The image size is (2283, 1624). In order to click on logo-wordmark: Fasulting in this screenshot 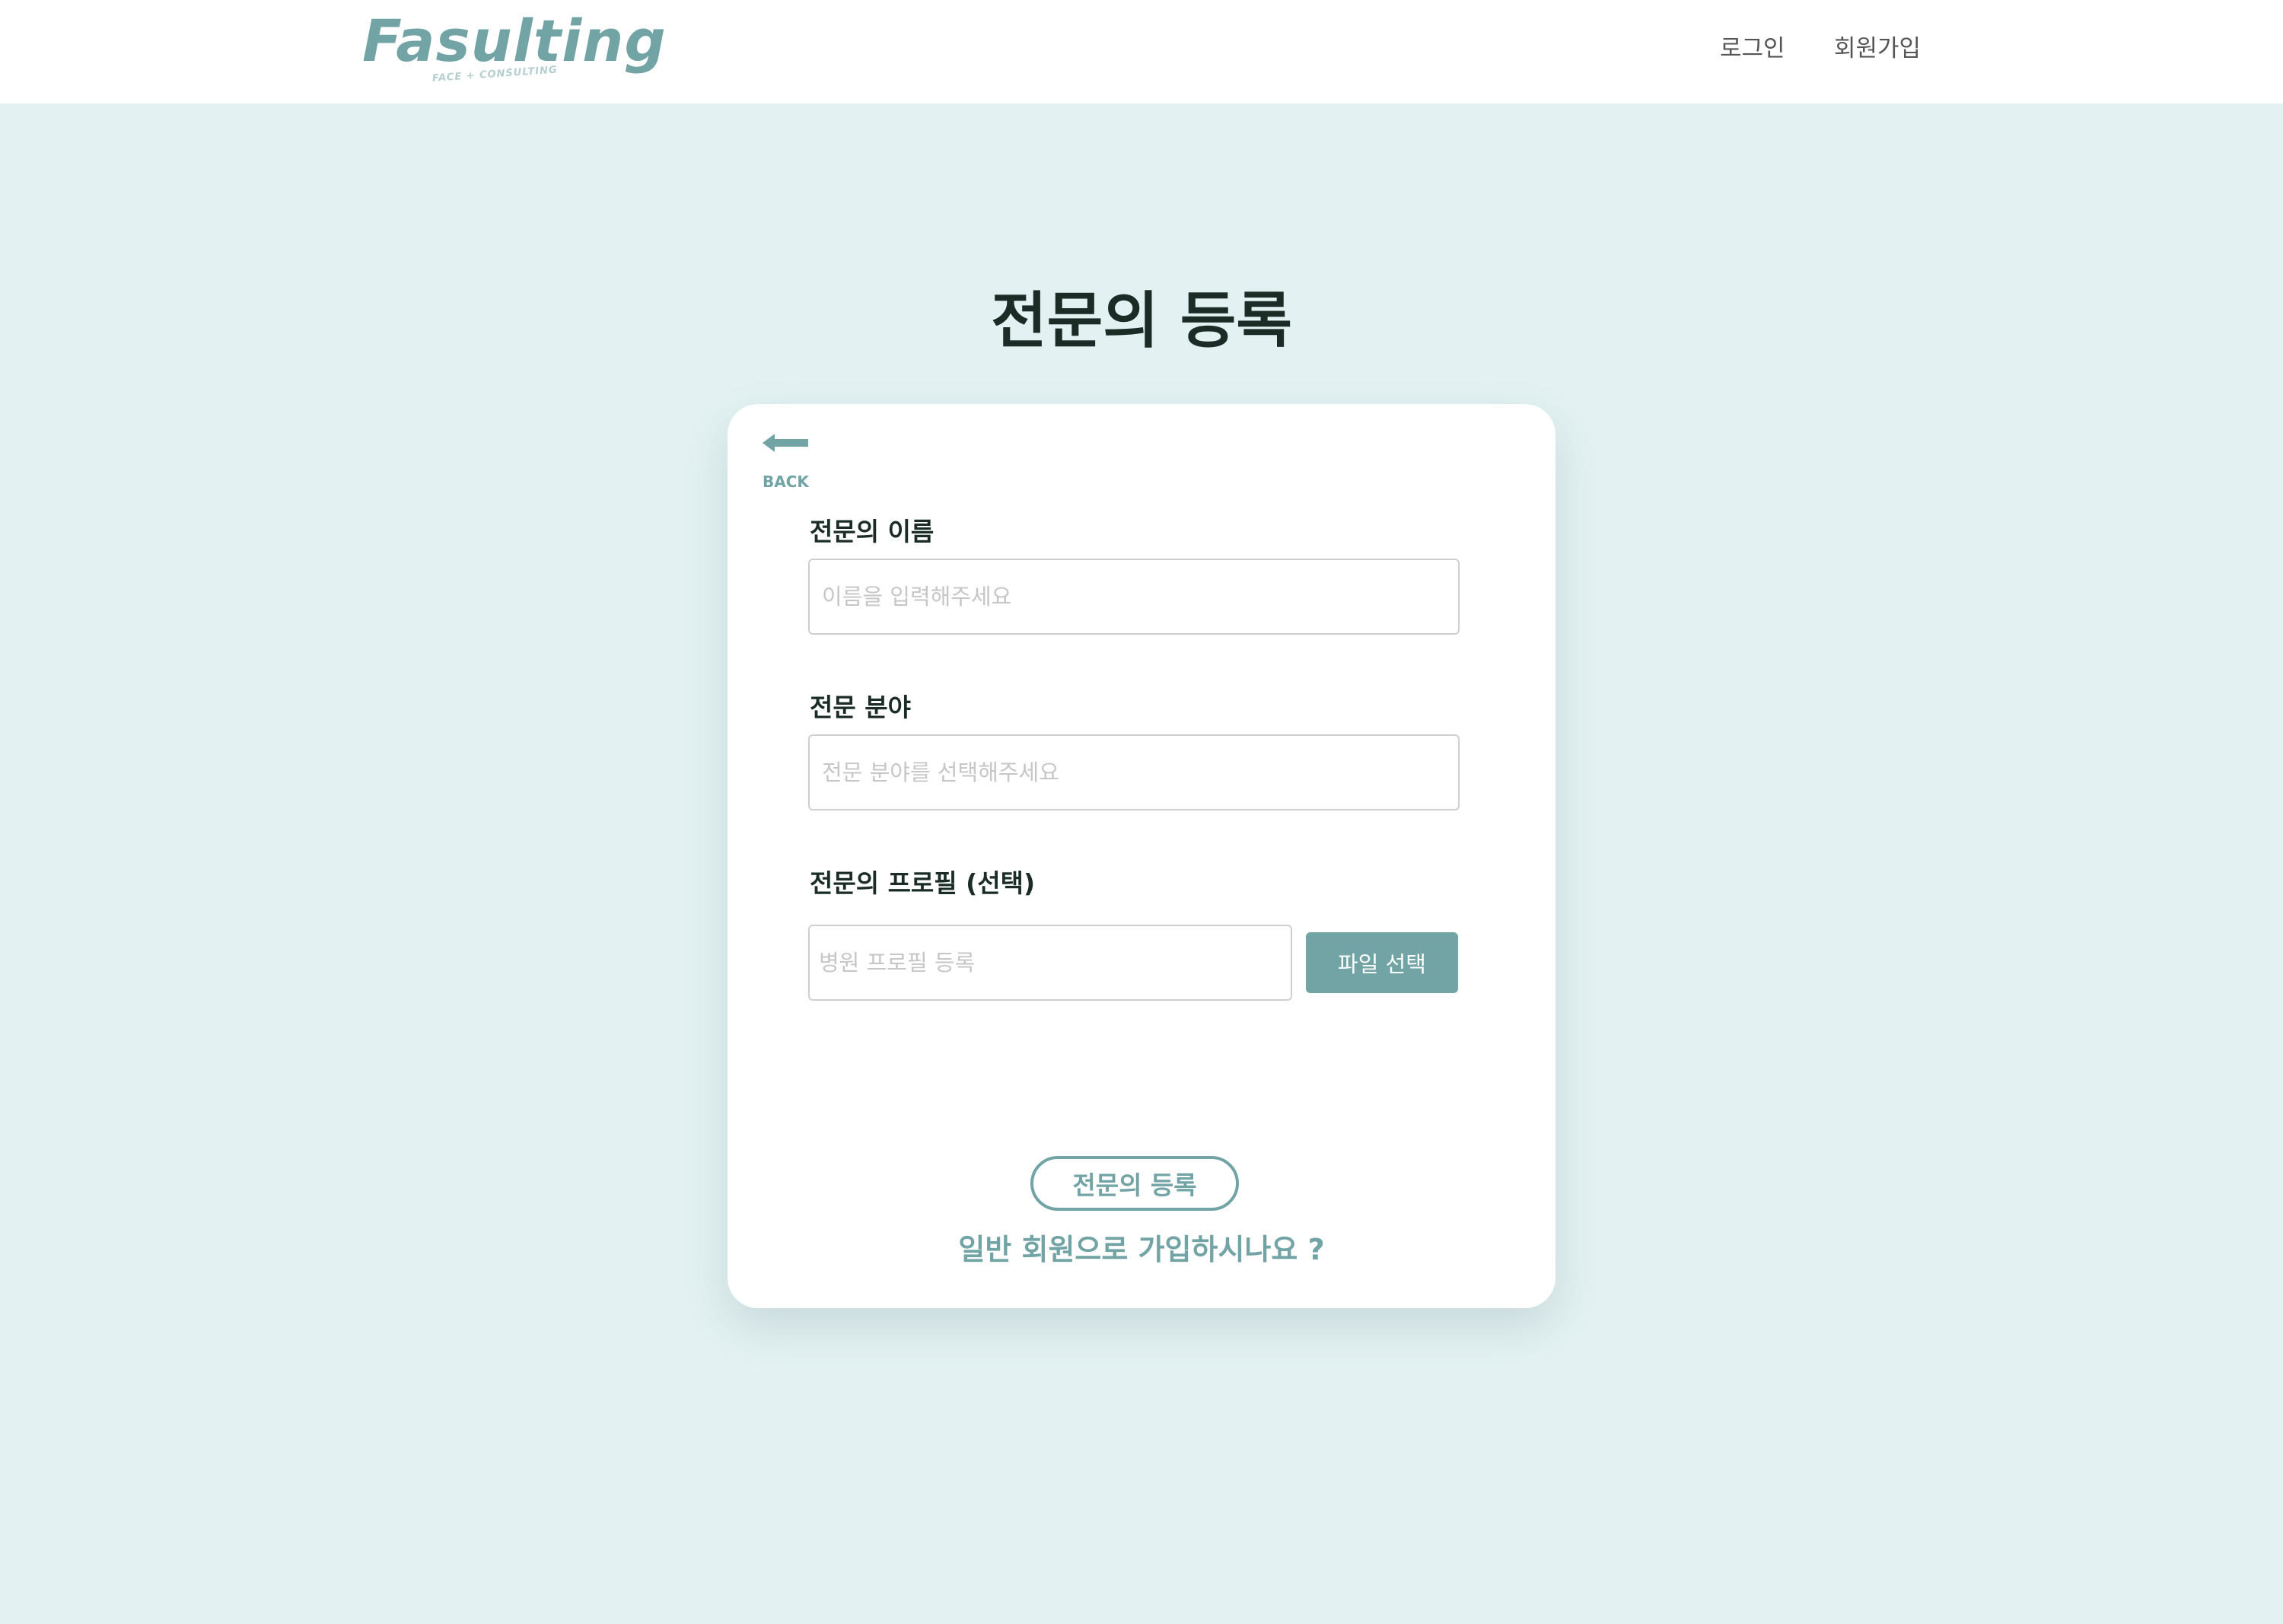, I will do `click(514, 41)`.